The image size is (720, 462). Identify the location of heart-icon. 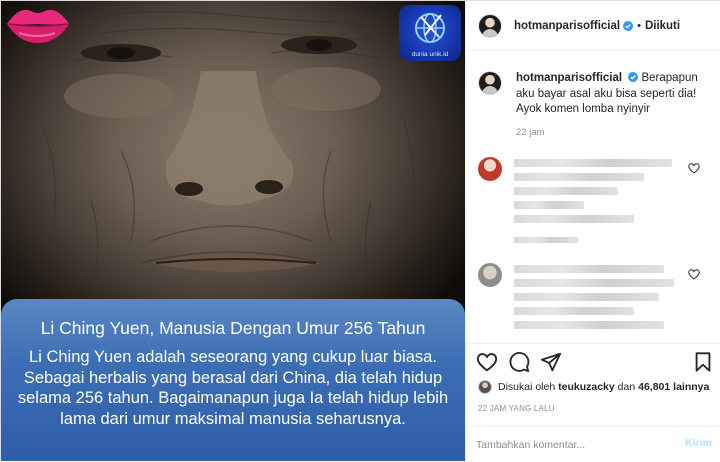
(487, 362).